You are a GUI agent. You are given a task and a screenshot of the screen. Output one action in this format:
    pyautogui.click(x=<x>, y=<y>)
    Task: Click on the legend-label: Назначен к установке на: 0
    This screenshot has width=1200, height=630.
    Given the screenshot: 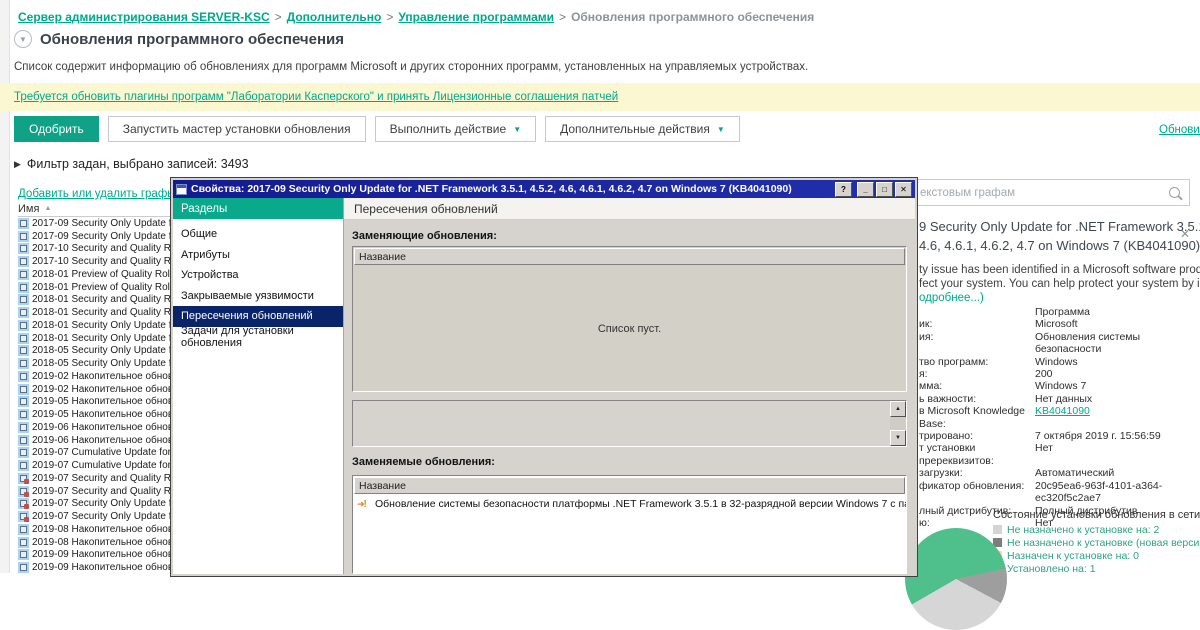 What is the action you would take?
    pyautogui.click(x=1073, y=555)
    